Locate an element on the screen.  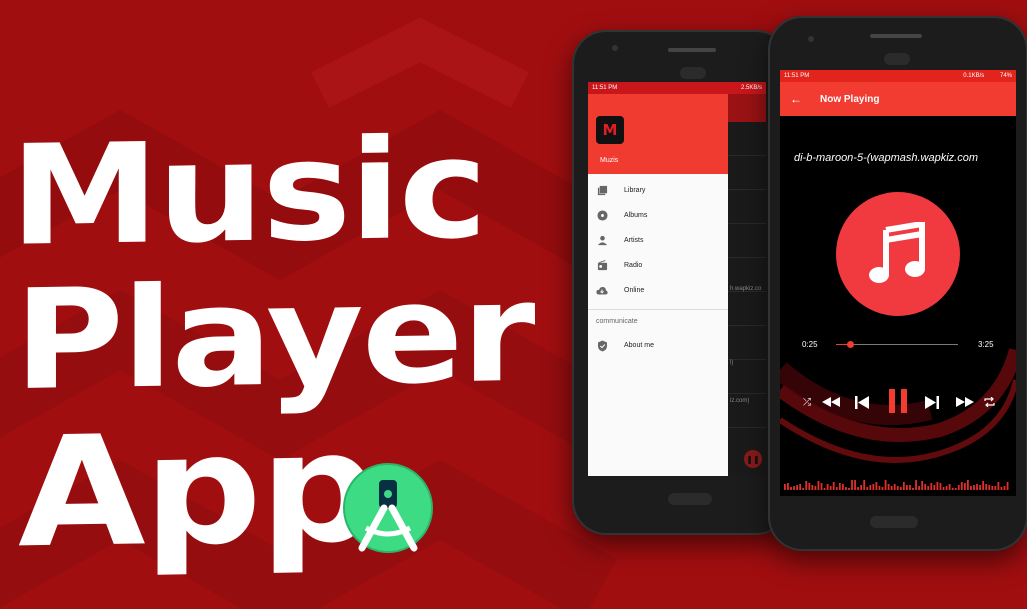
elapsed-time: 0:25 is located at coordinates (810, 344).